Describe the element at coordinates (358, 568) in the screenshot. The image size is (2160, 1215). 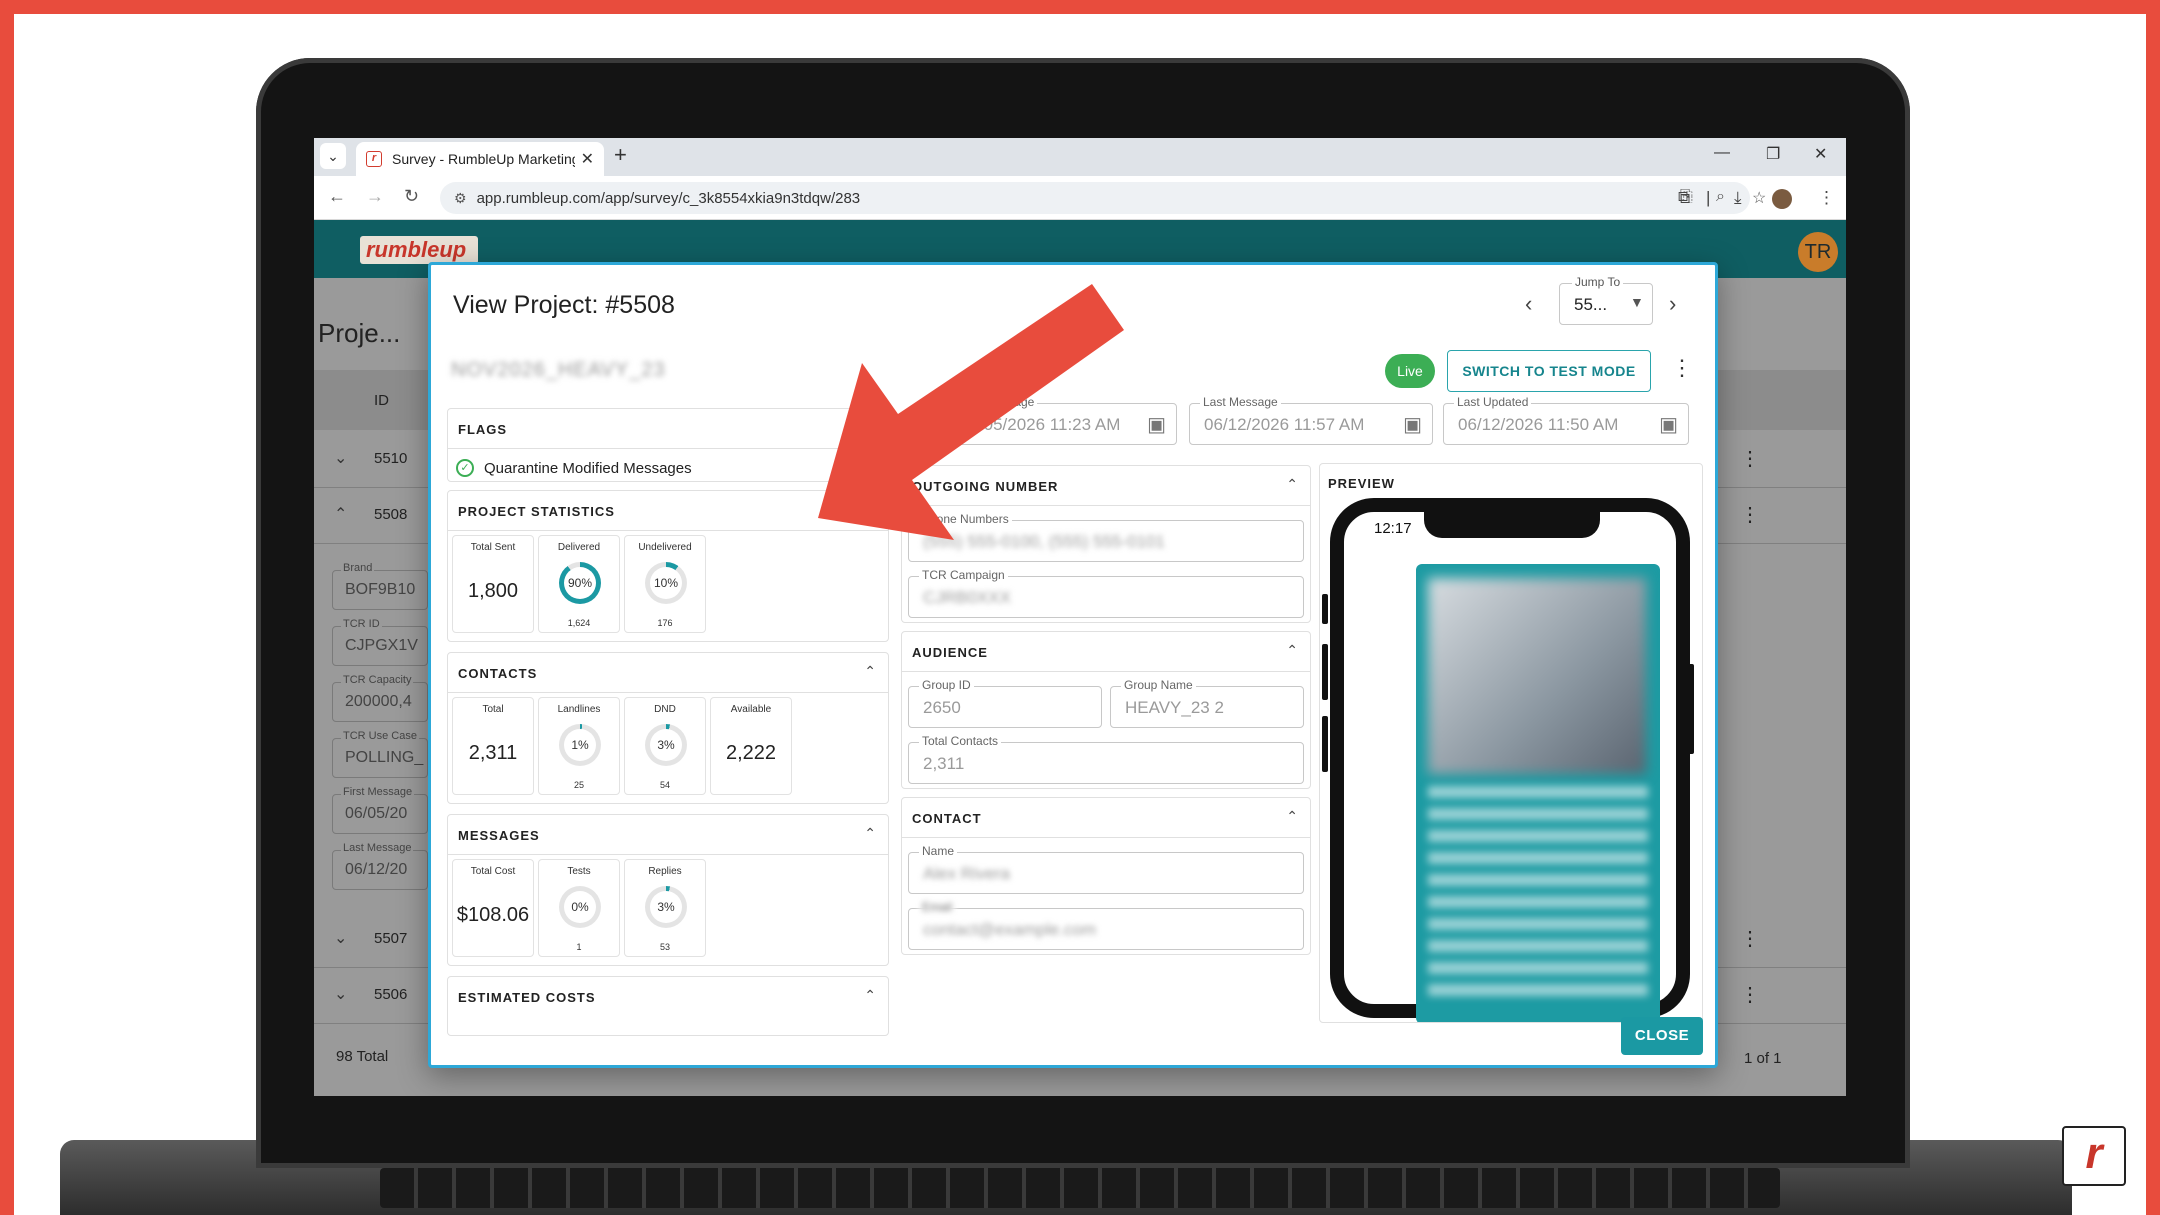
I see `detail-label: Brand` at that location.